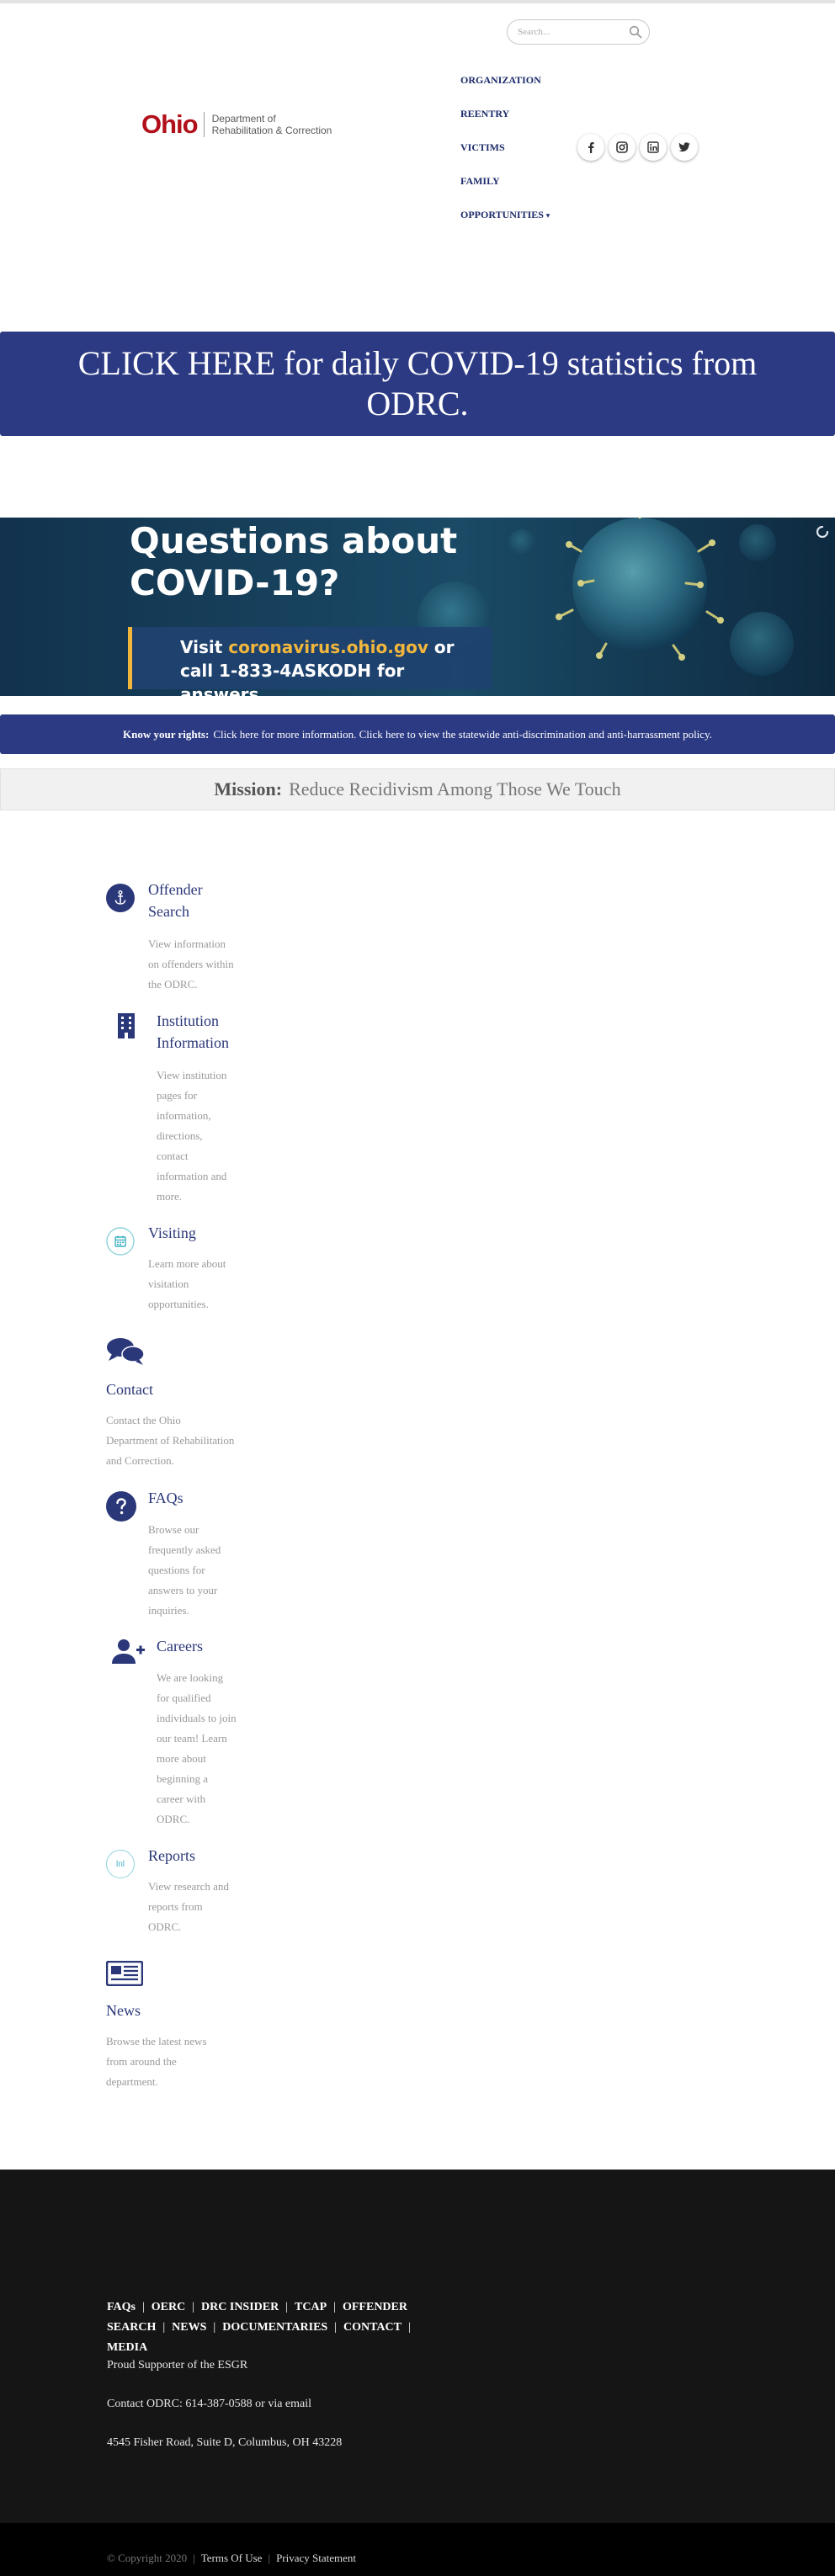 This screenshot has width=835, height=2576. What do you see at coordinates (505, 190) in the screenshot?
I see `nav-family: FAMILY` at bounding box center [505, 190].